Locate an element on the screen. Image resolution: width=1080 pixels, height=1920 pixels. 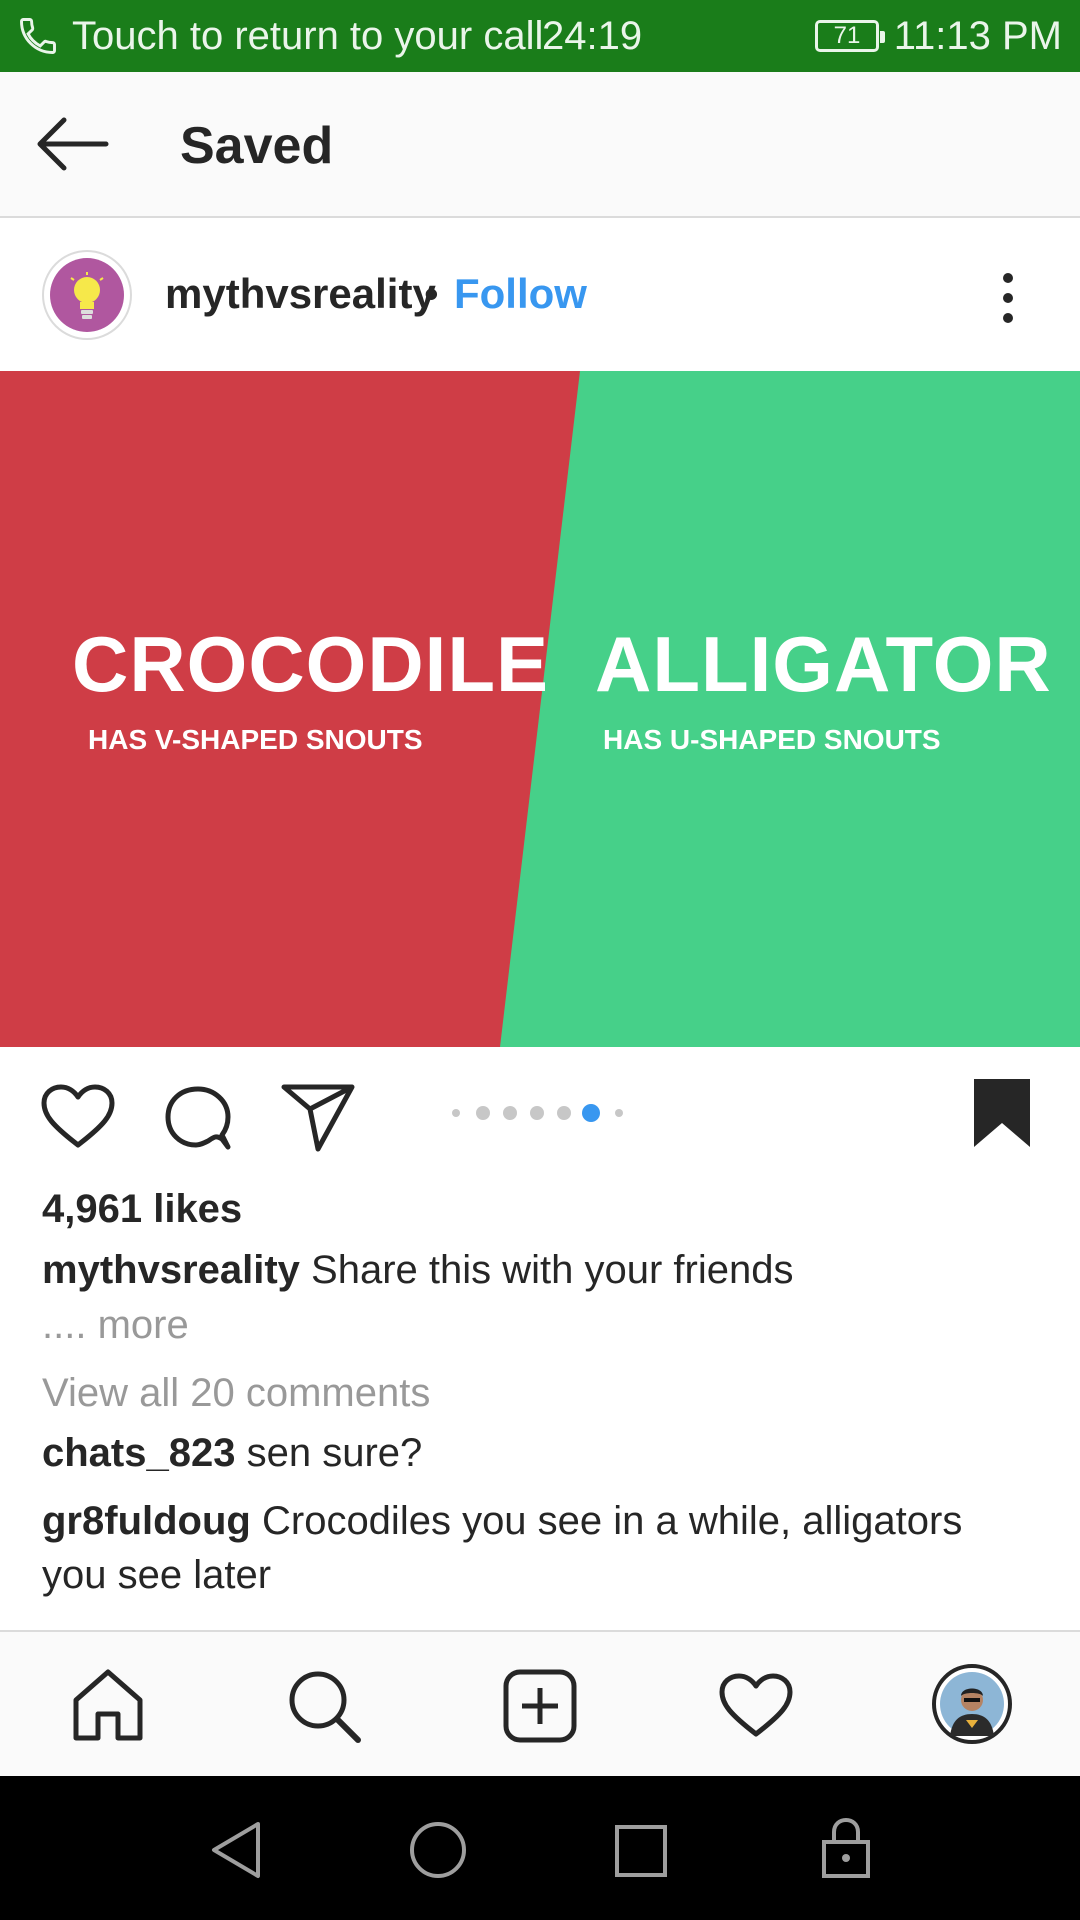
comment-text: sen sure? is located at coordinates (334, 1453).